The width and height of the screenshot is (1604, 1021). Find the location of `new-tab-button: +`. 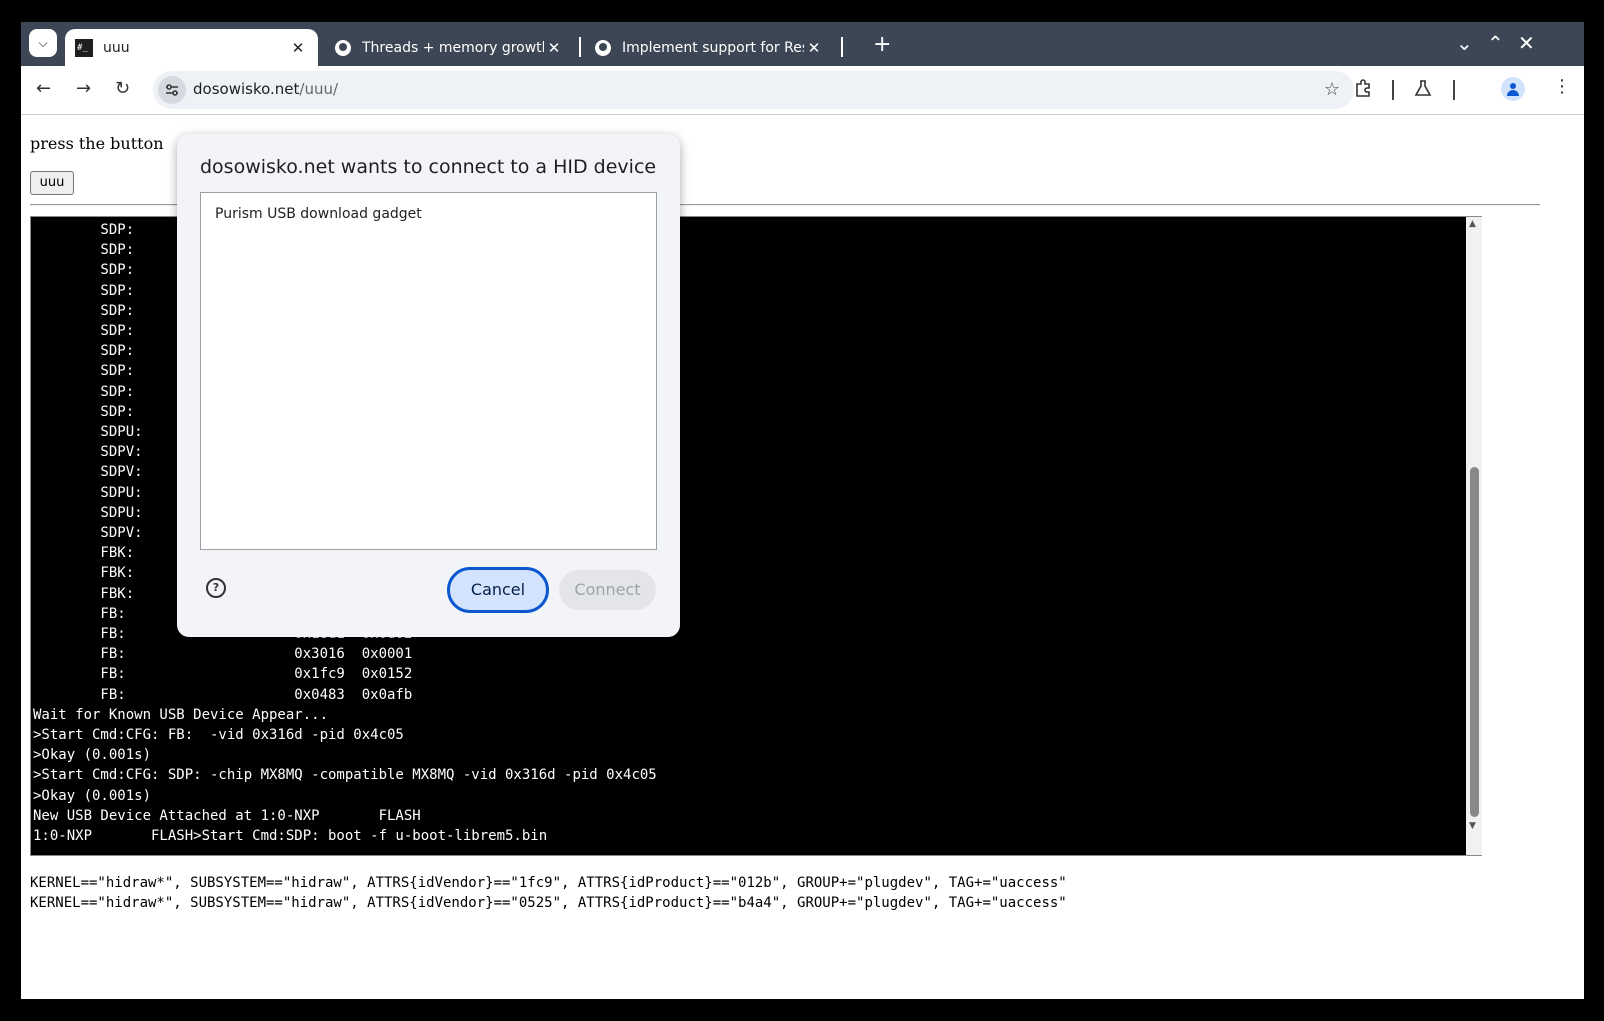

new-tab-button: + is located at coordinates (882, 44).